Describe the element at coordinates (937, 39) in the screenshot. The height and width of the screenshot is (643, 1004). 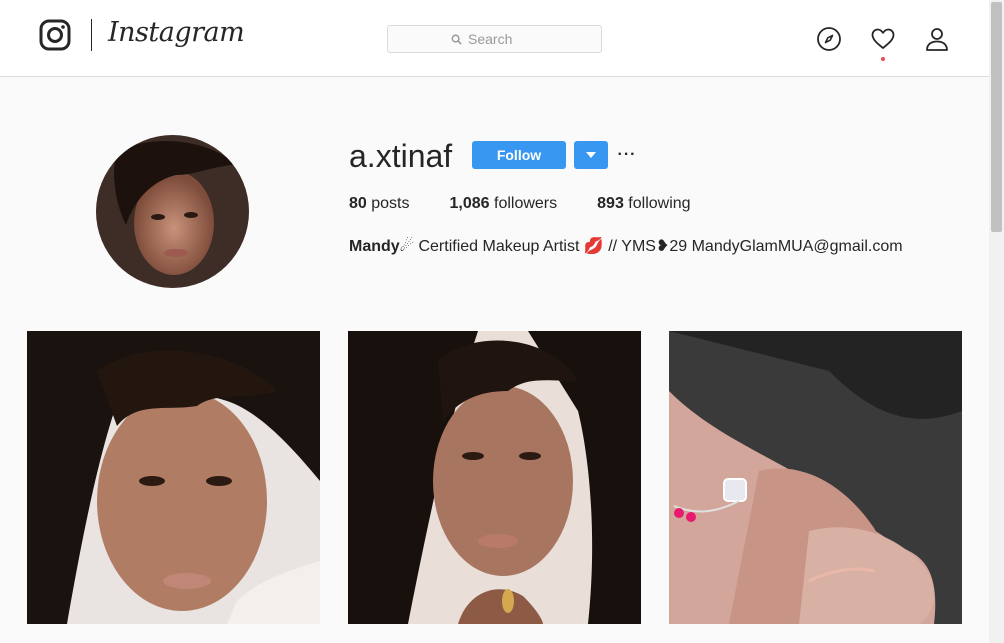
I see `profile-person-icon` at that location.